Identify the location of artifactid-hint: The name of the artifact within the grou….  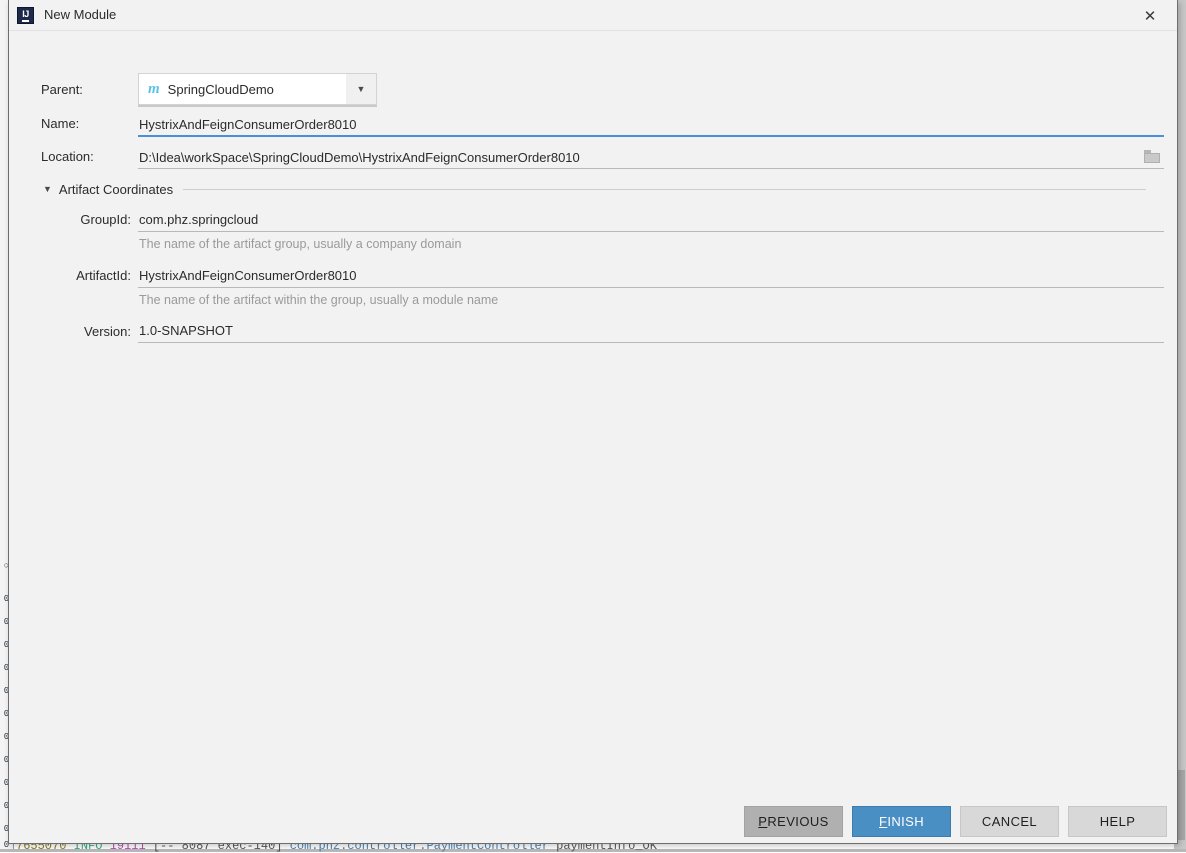
(319, 300).